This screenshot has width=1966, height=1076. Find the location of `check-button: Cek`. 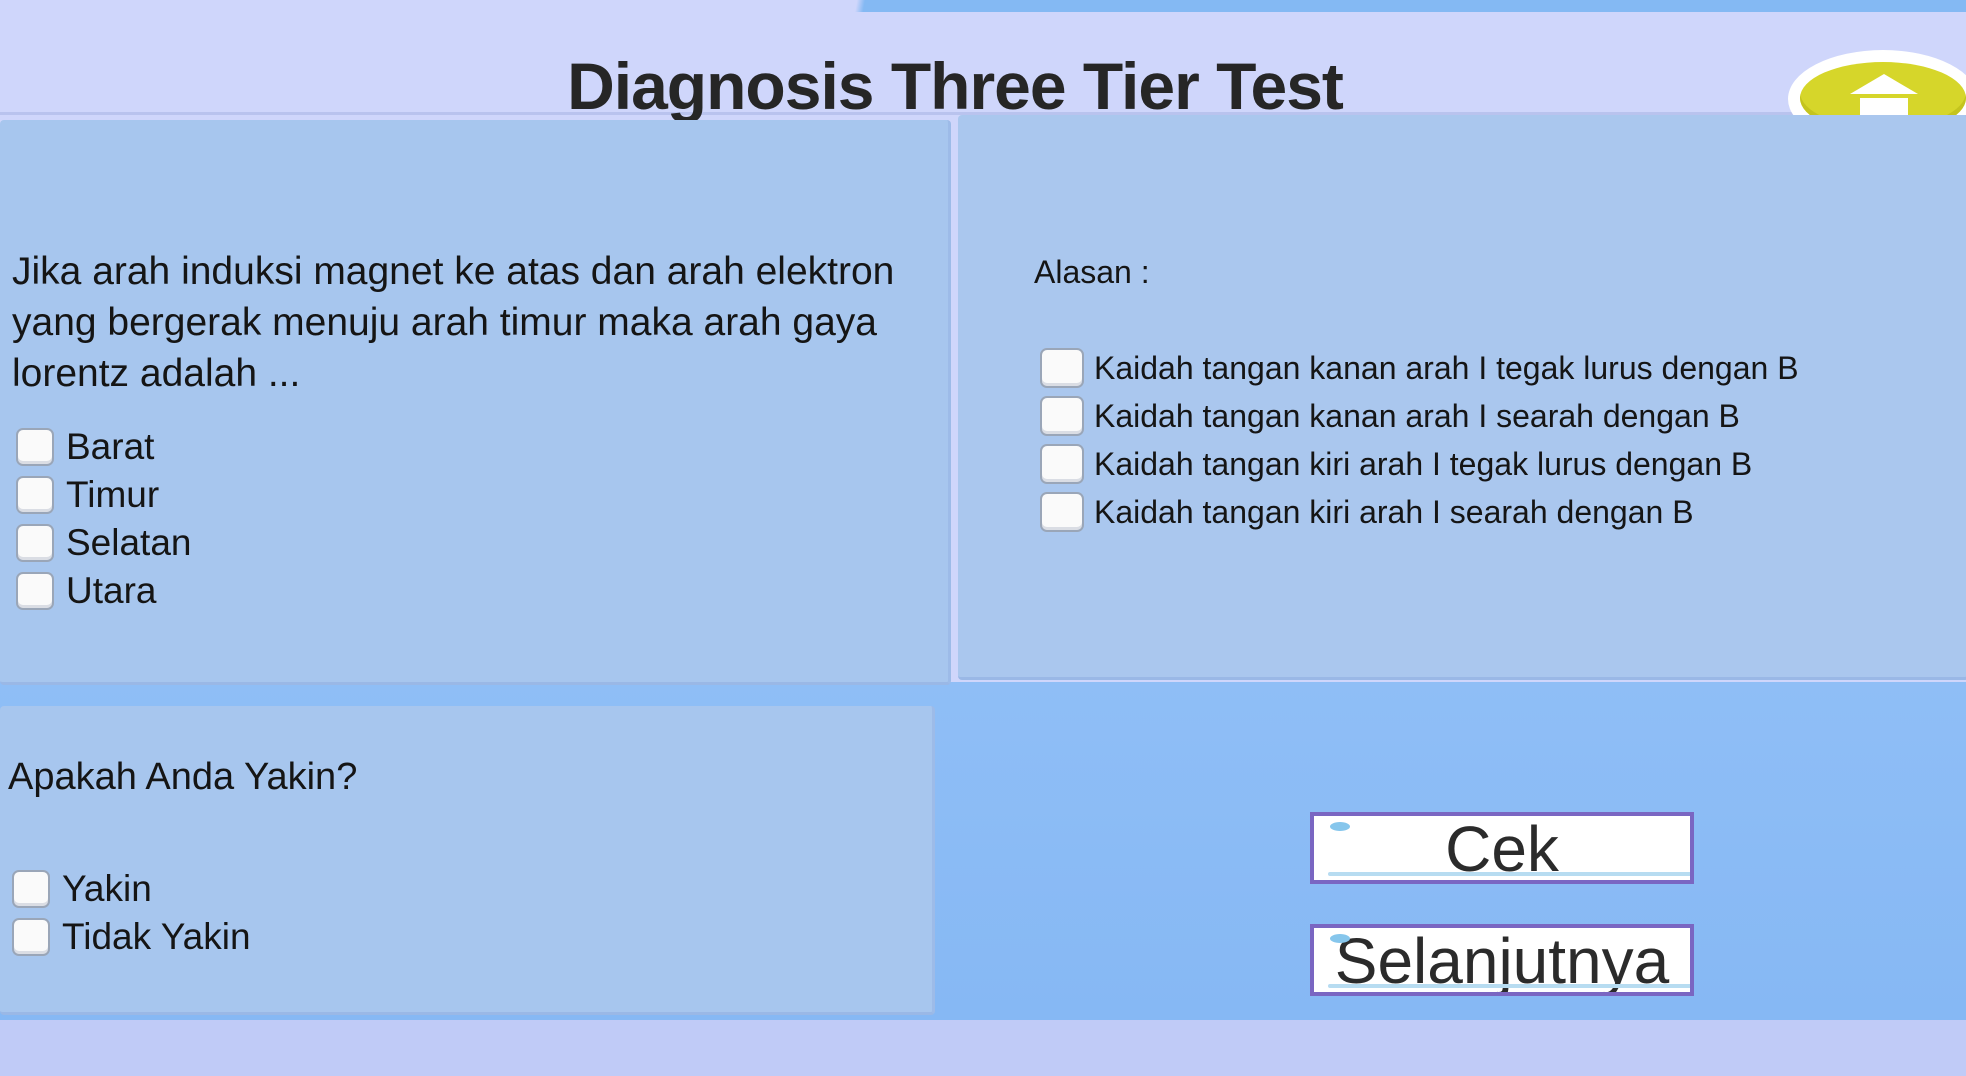

check-button: Cek is located at coordinates (1502, 848).